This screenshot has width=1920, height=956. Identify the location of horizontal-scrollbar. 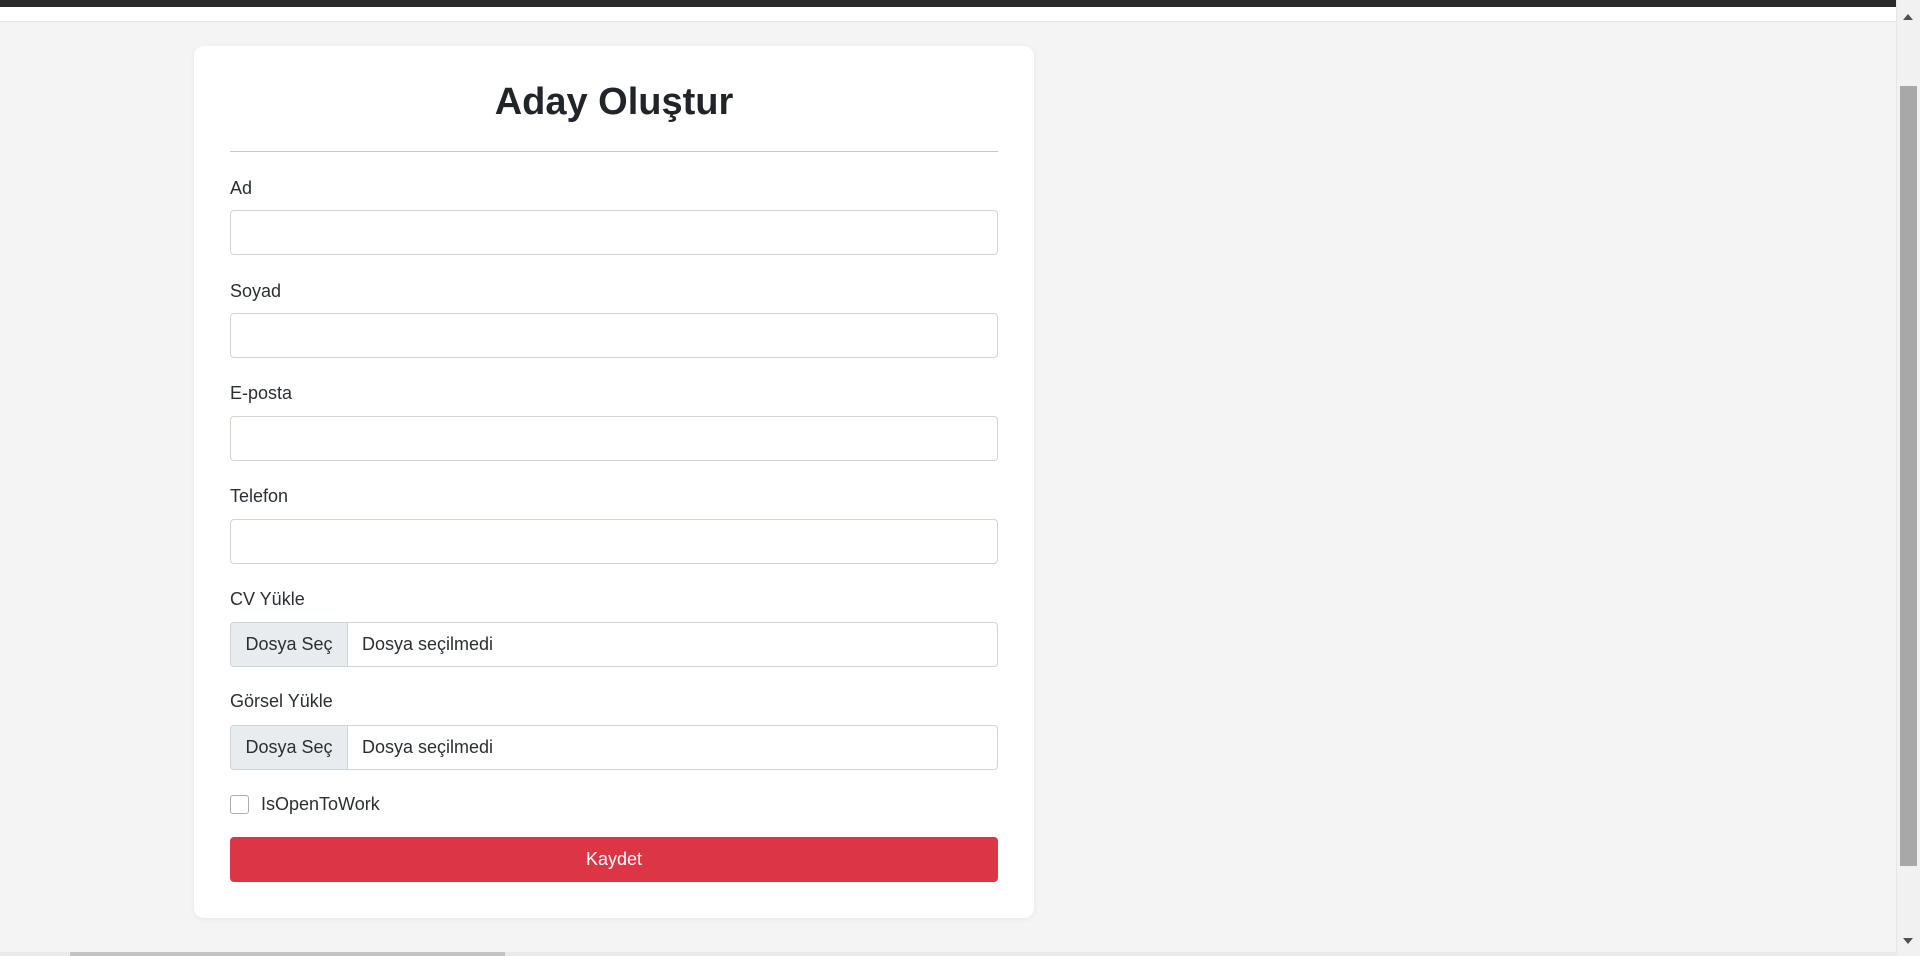
(948, 954).